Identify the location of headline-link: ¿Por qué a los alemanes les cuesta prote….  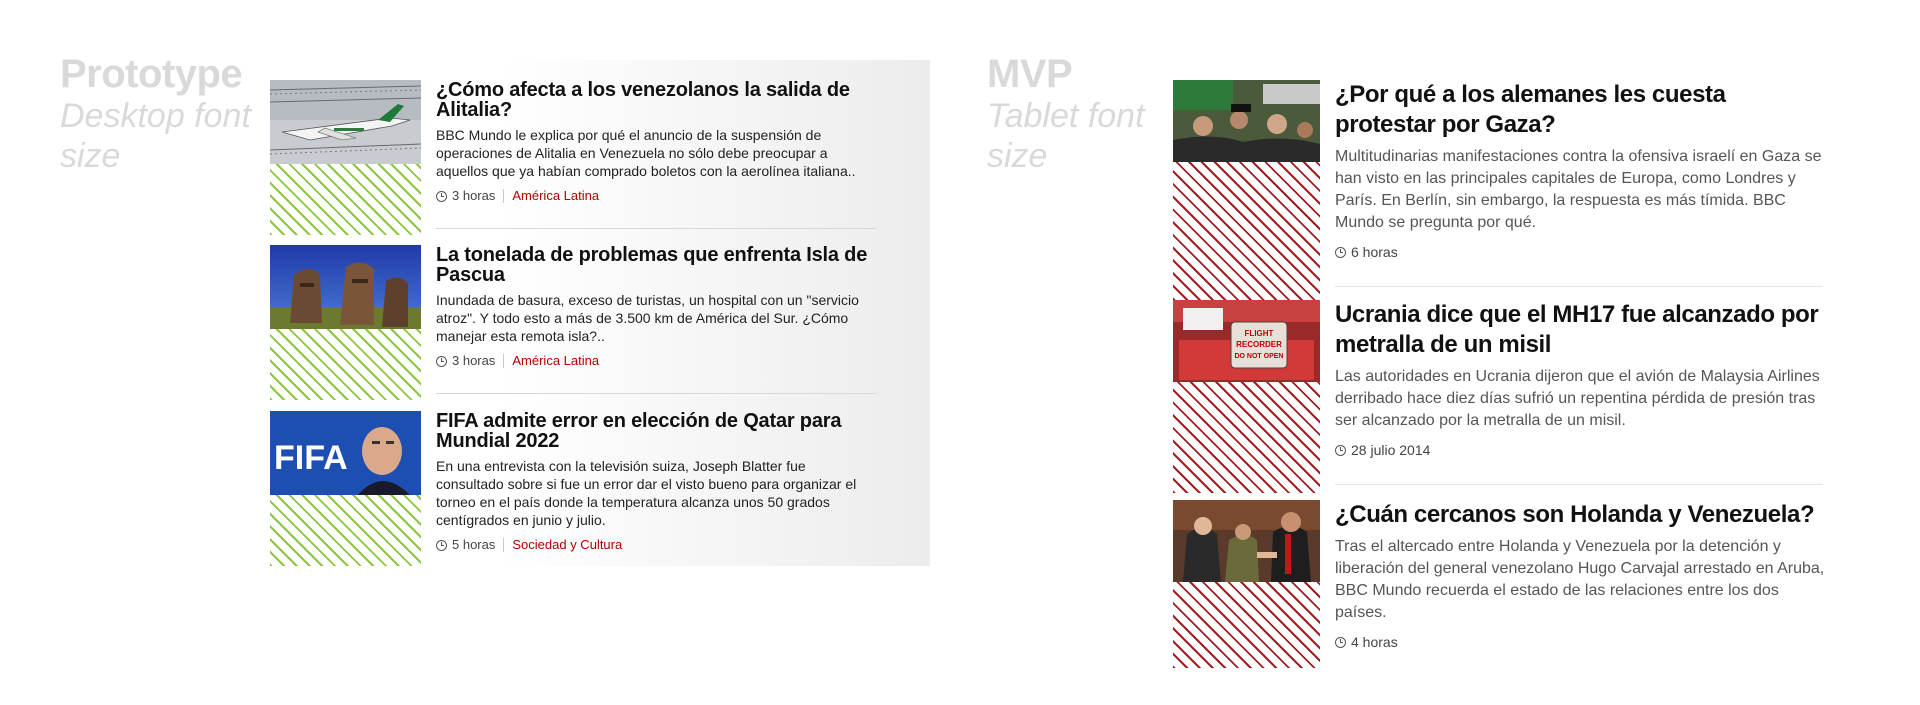
(1580, 110).